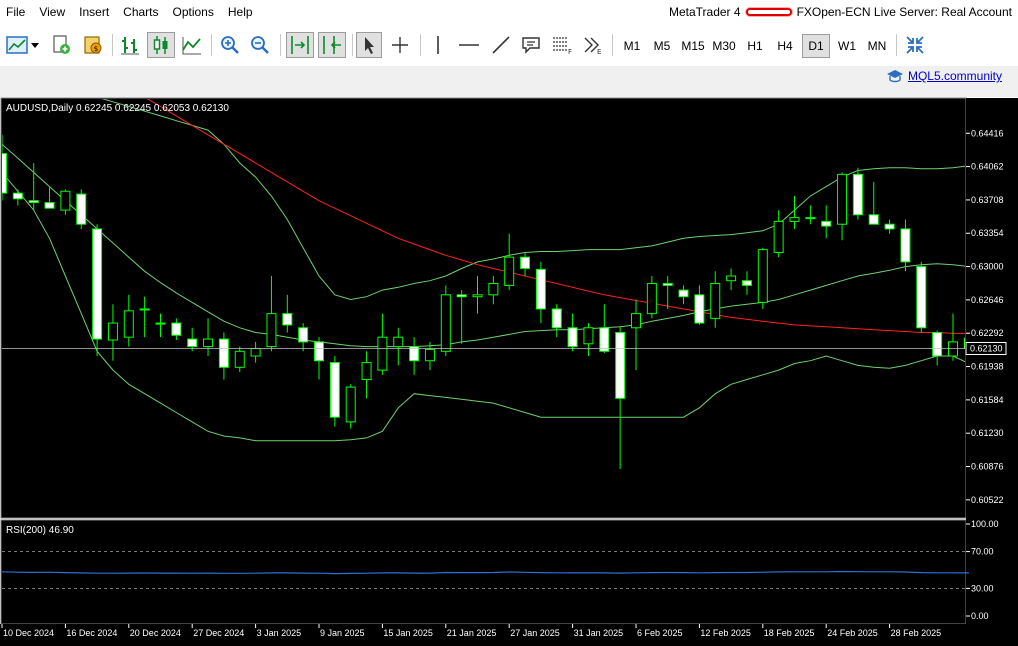 Image resolution: width=1018 pixels, height=646 pixels. I want to click on bar-chart-button, so click(130, 45).